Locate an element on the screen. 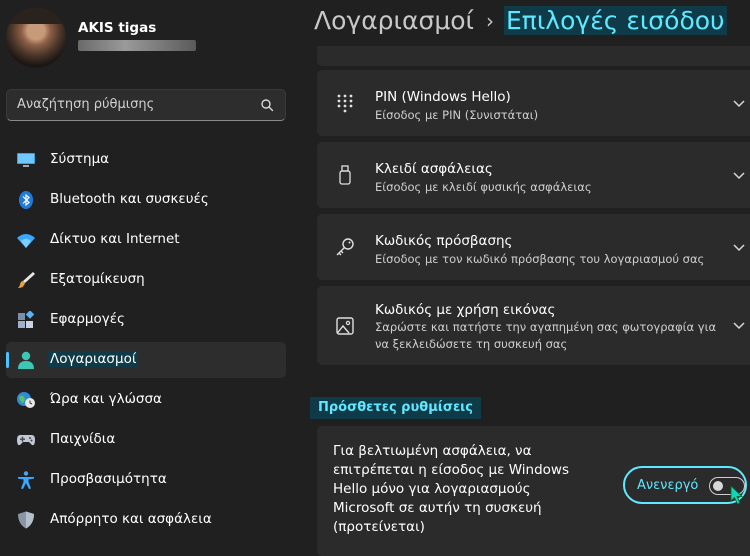  breadcrumb: Λογαριασμοί › Επιλογές εισόδου is located at coordinates (520, 24).